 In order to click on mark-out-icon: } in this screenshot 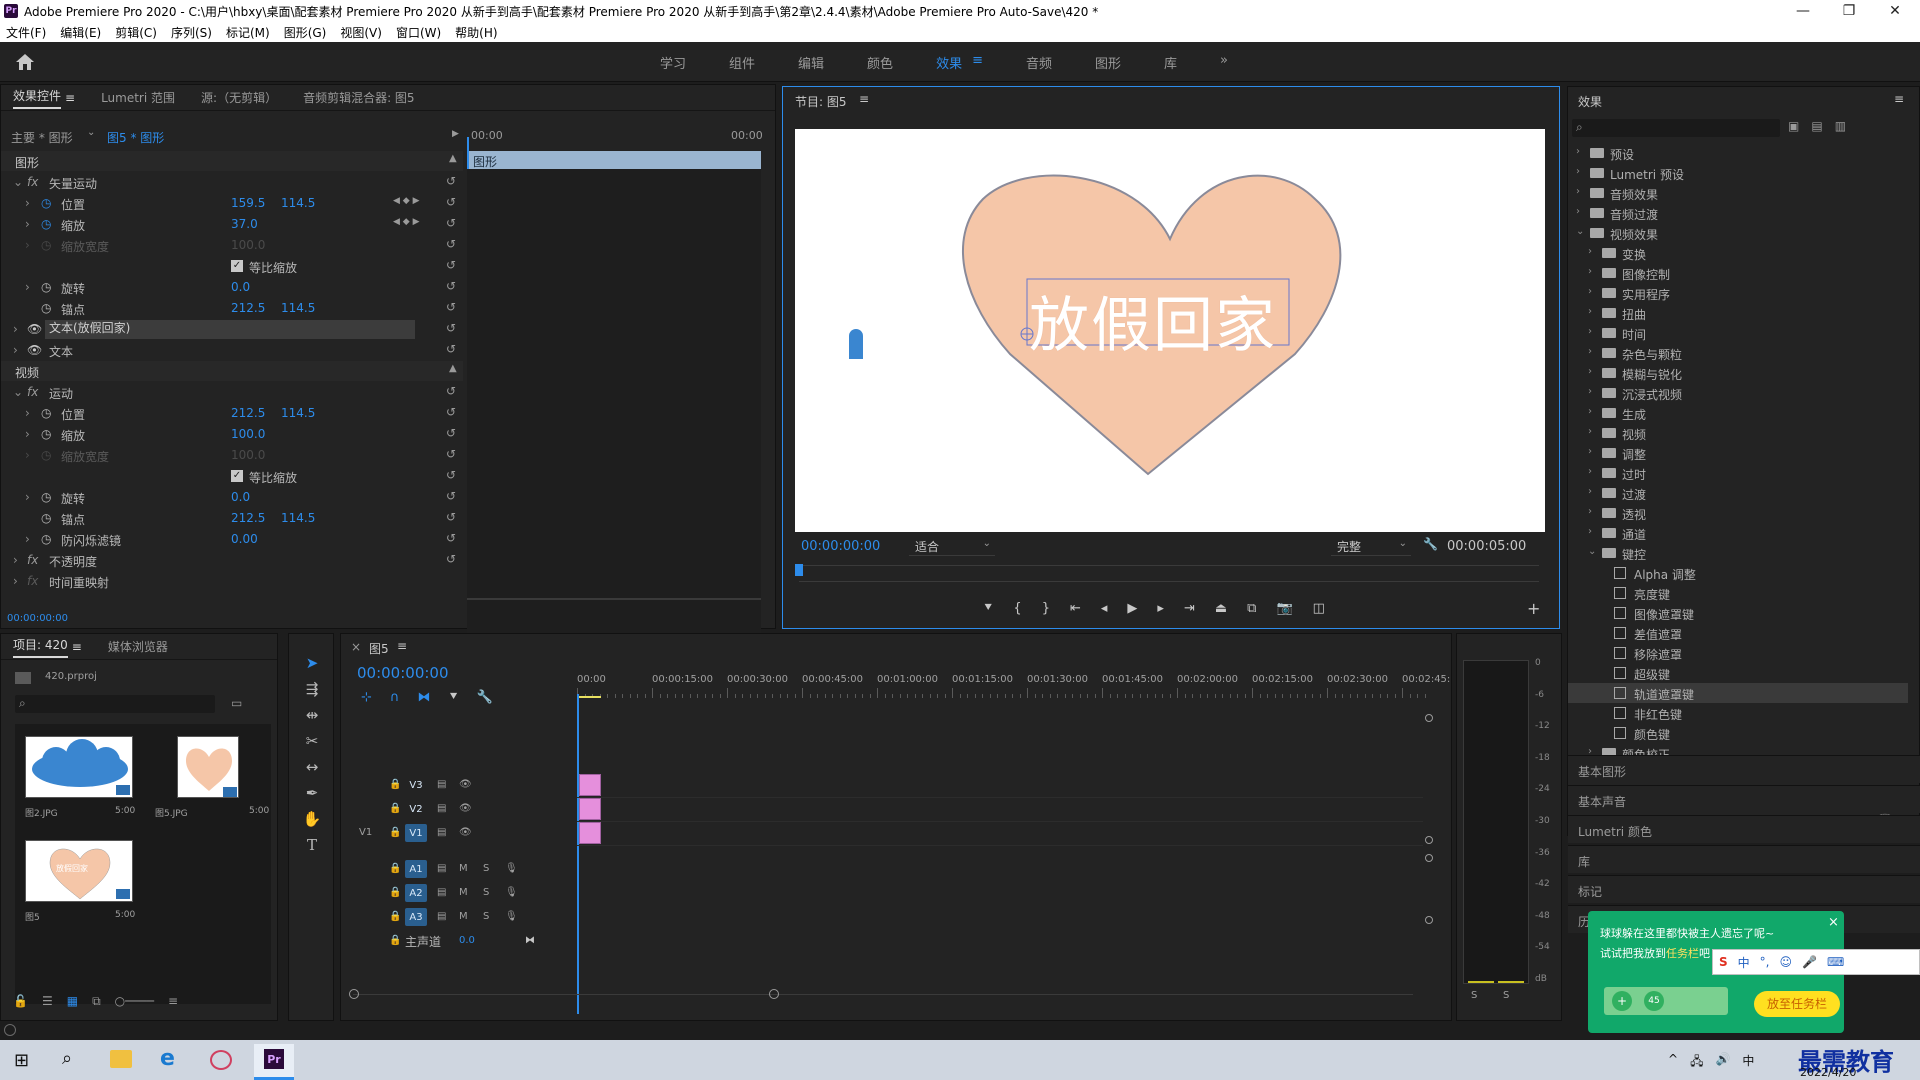, I will do `click(1046, 608)`.